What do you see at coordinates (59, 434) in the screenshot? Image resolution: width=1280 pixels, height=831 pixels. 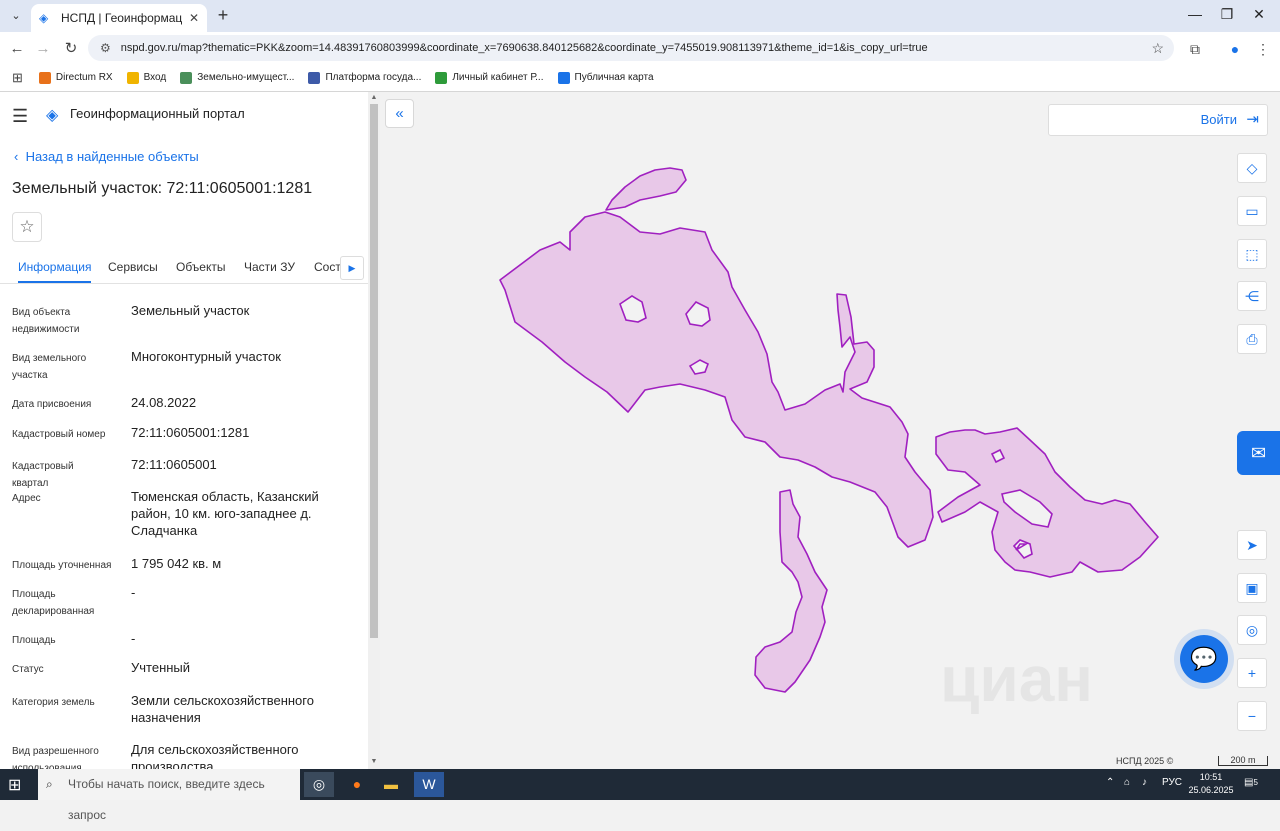 I see `row-label: Кадастровый номер` at bounding box center [59, 434].